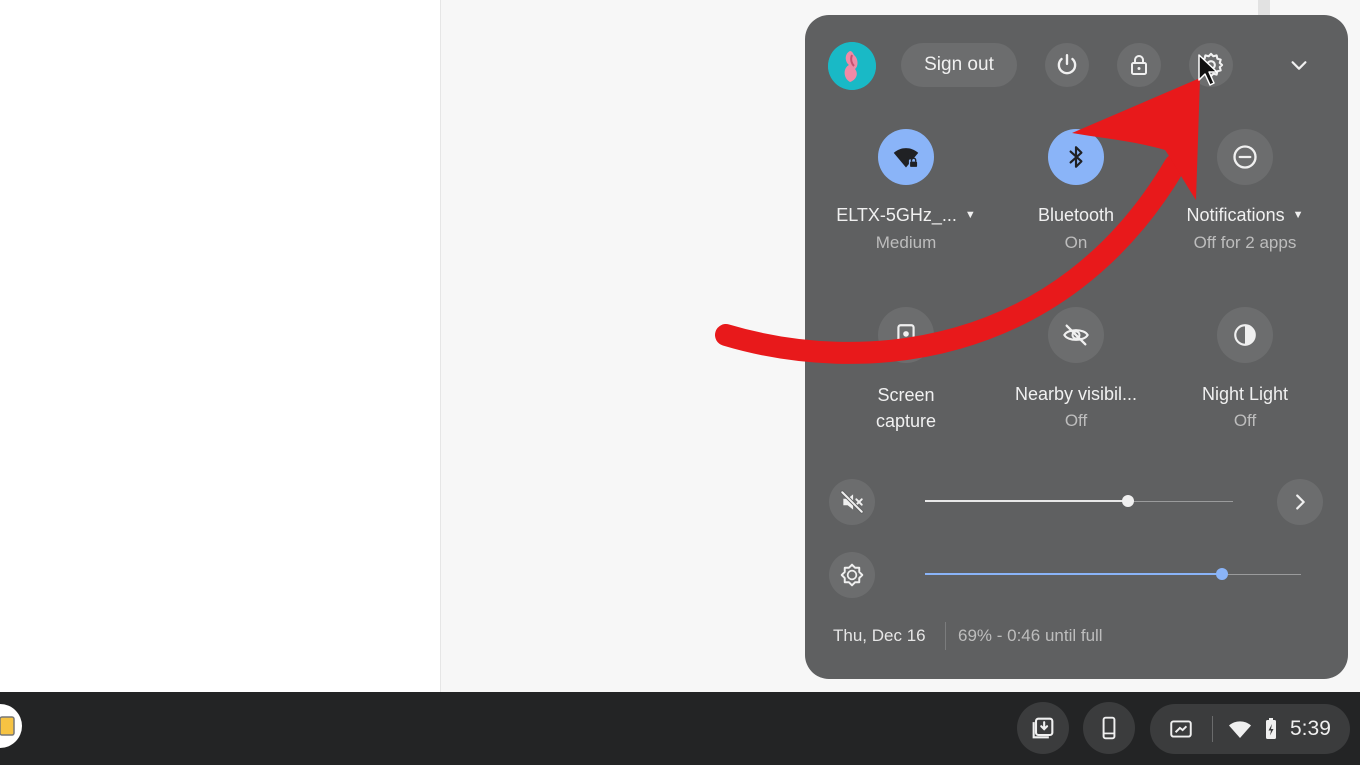 This screenshot has width=1360, height=765. I want to click on screen-capture-toggle, so click(906, 335).